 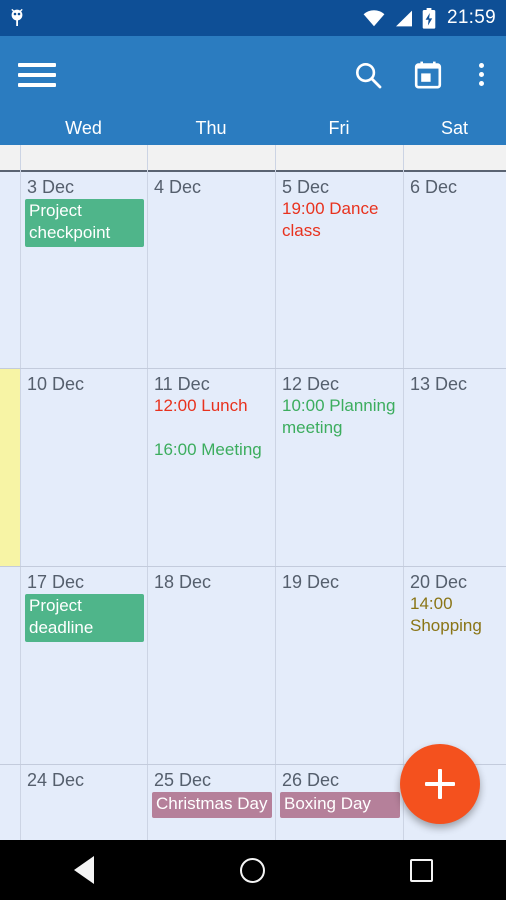 What do you see at coordinates (263, 157) in the screenshot?
I see `partial-week-row-top` at bounding box center [263, 157].